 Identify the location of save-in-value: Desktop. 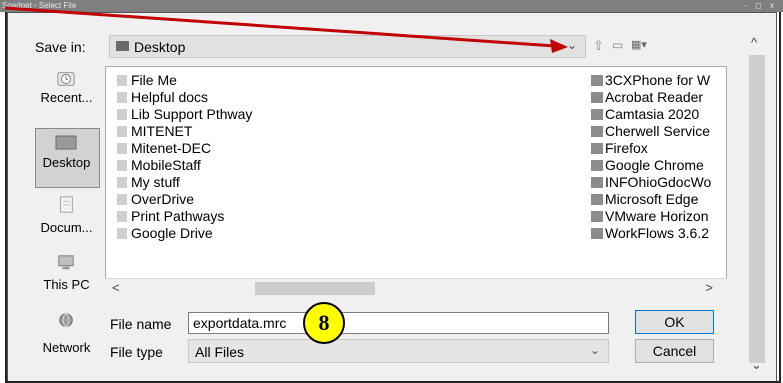
(160, 47).